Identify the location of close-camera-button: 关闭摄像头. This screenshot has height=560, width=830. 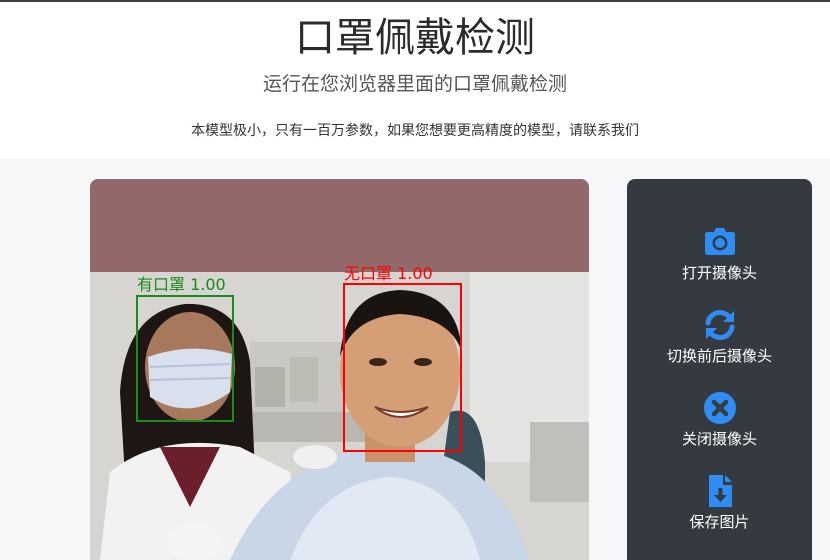
(719, 426).